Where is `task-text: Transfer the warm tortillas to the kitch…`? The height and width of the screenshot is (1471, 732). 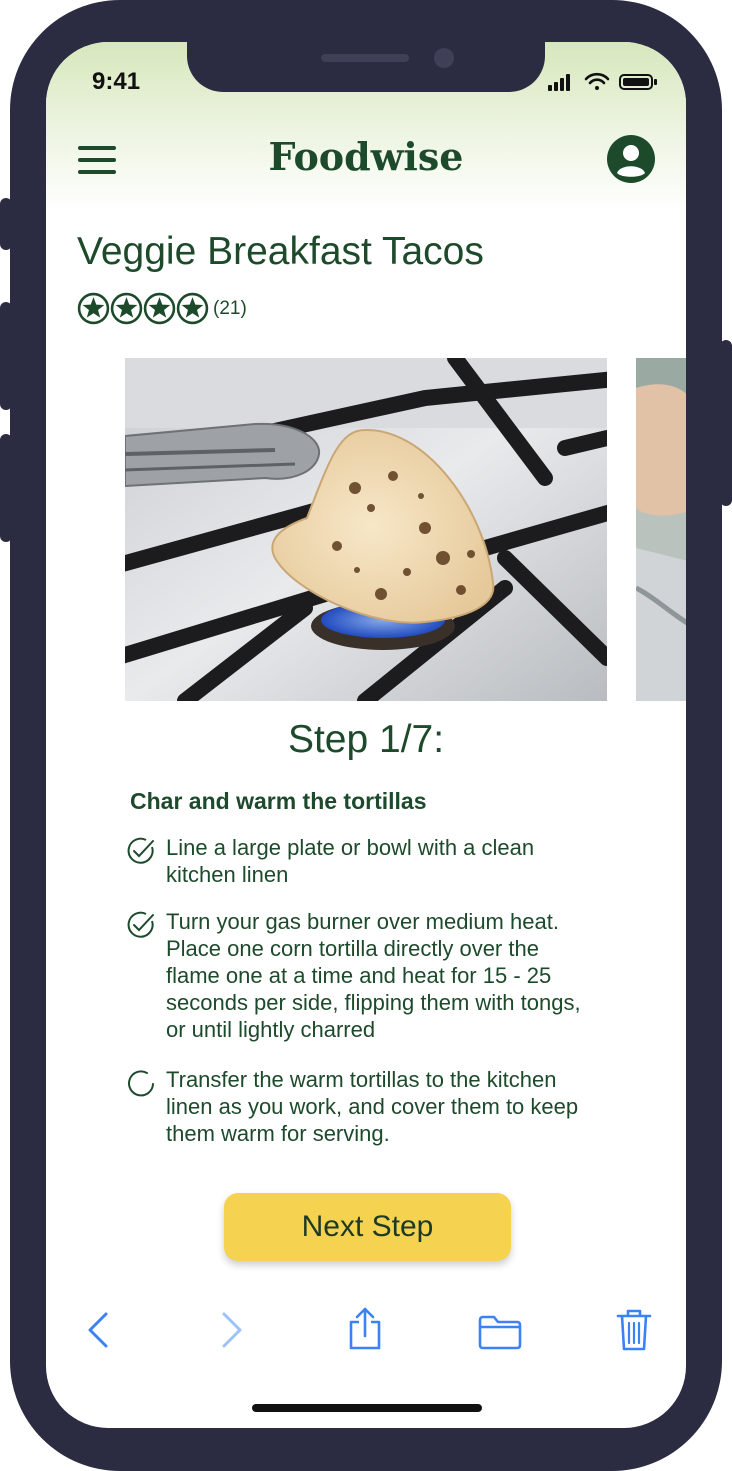 task-text: Transfer the warm tortillas to the kitch… is located at coordinates (372, 1106).